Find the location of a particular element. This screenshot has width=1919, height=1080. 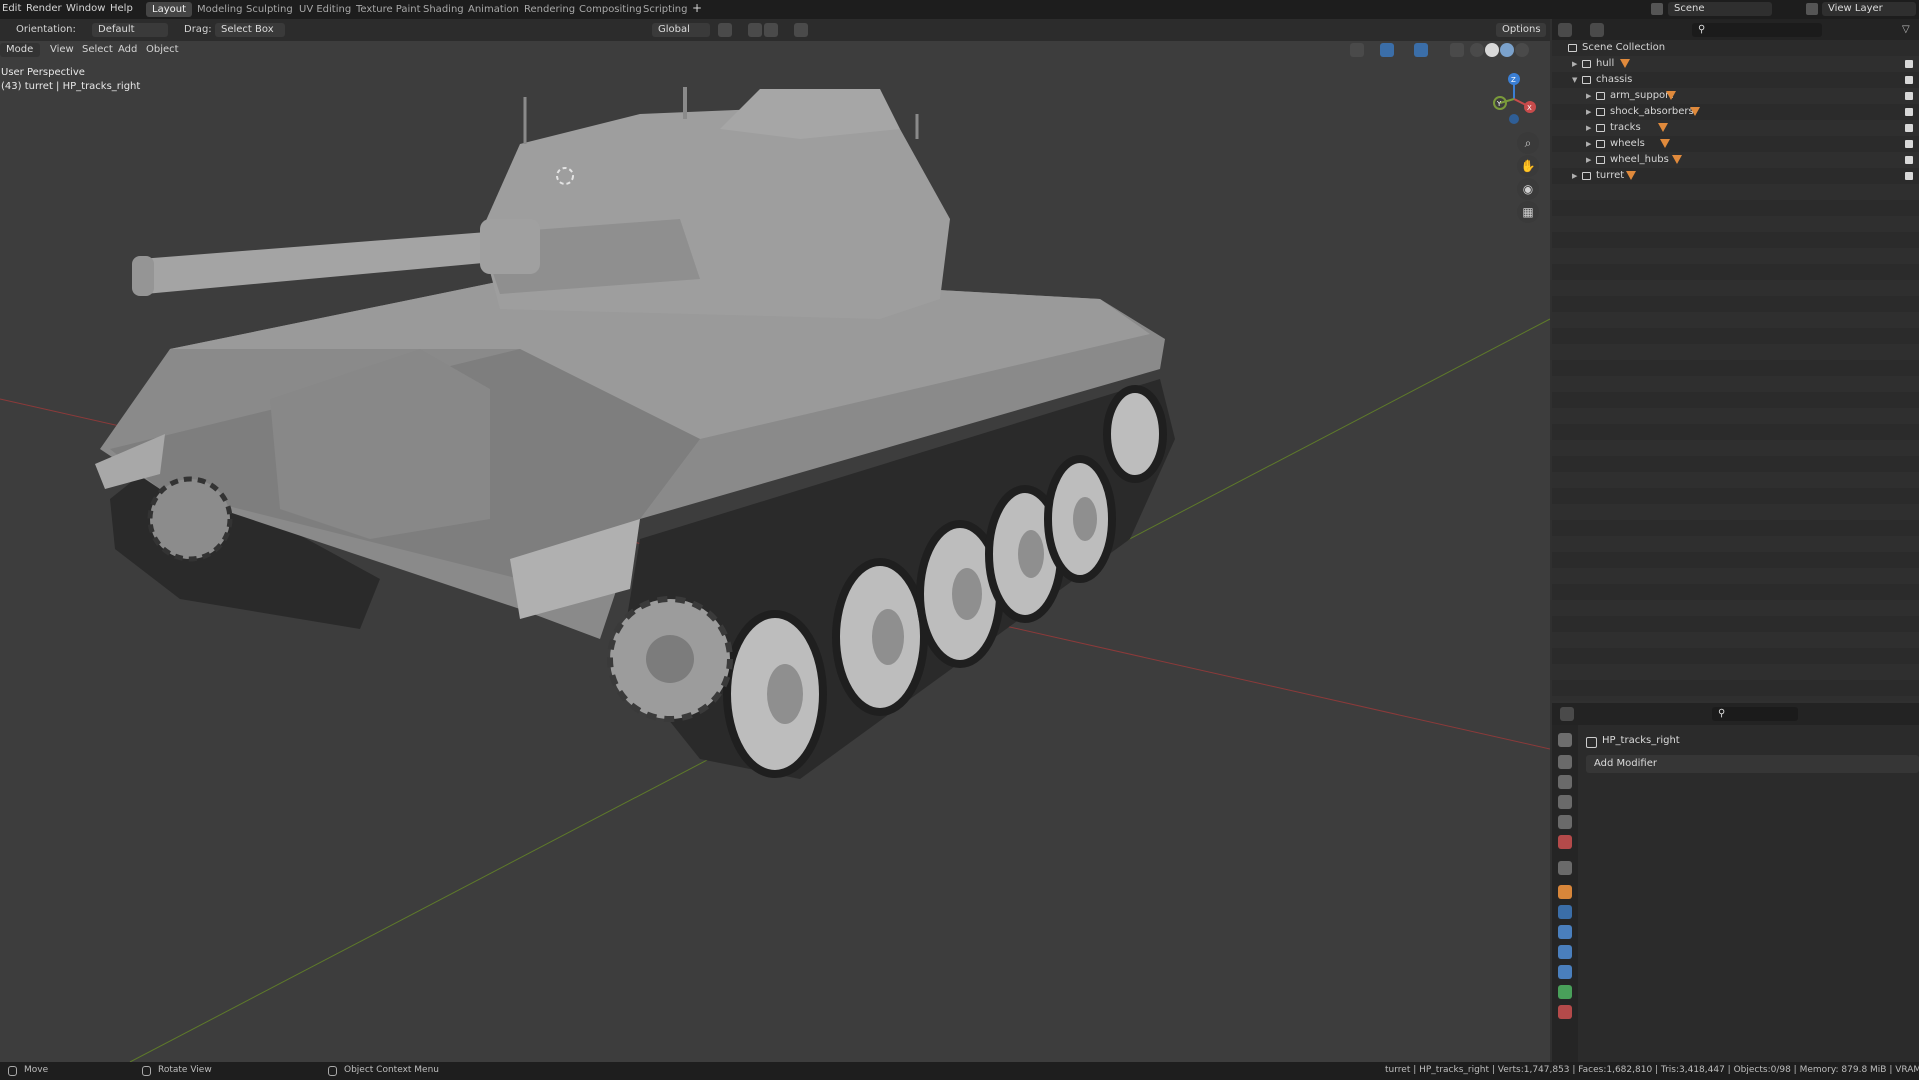

tree-row-tracks: ▶ tracks is located at coordinates (1735, 128).